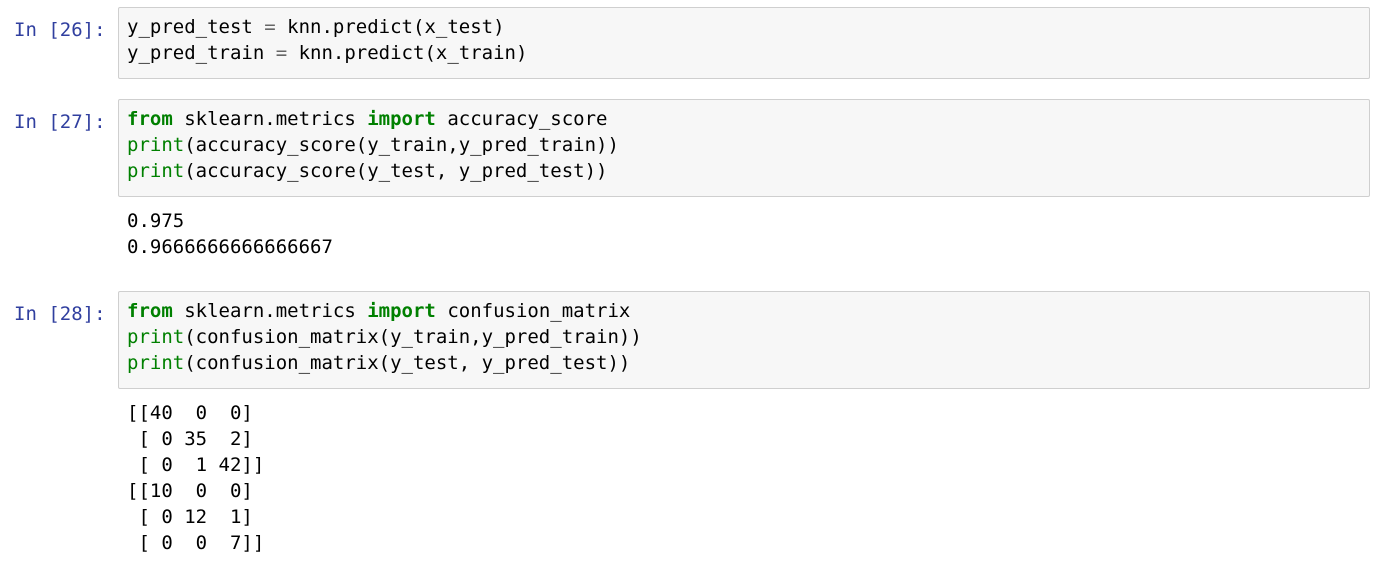  I want to click on output-line: [ 0 35 2], so click(190, 439).